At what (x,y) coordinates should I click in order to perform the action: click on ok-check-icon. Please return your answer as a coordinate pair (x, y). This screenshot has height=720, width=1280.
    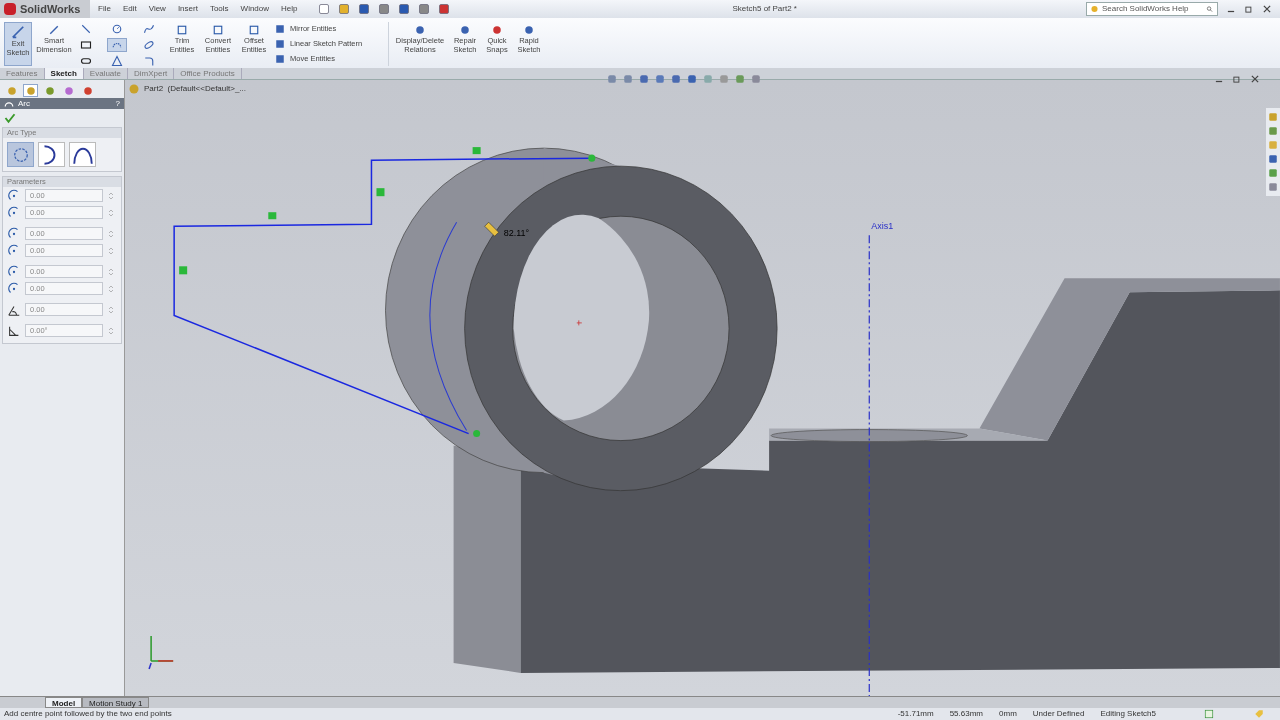
    Looking at the image, I should click on (10, 118).